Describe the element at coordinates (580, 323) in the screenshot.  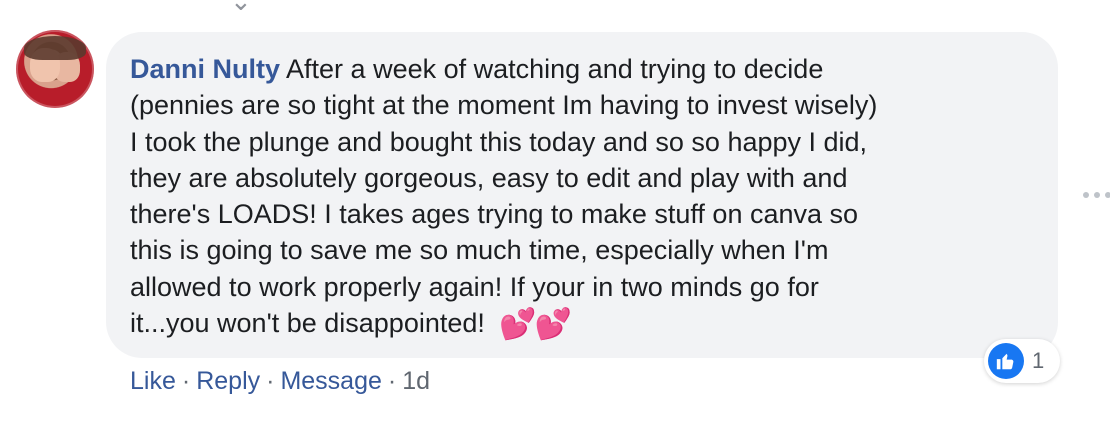
I see `comment-line: it...you won't be disappointed! 💕💕` at that location.